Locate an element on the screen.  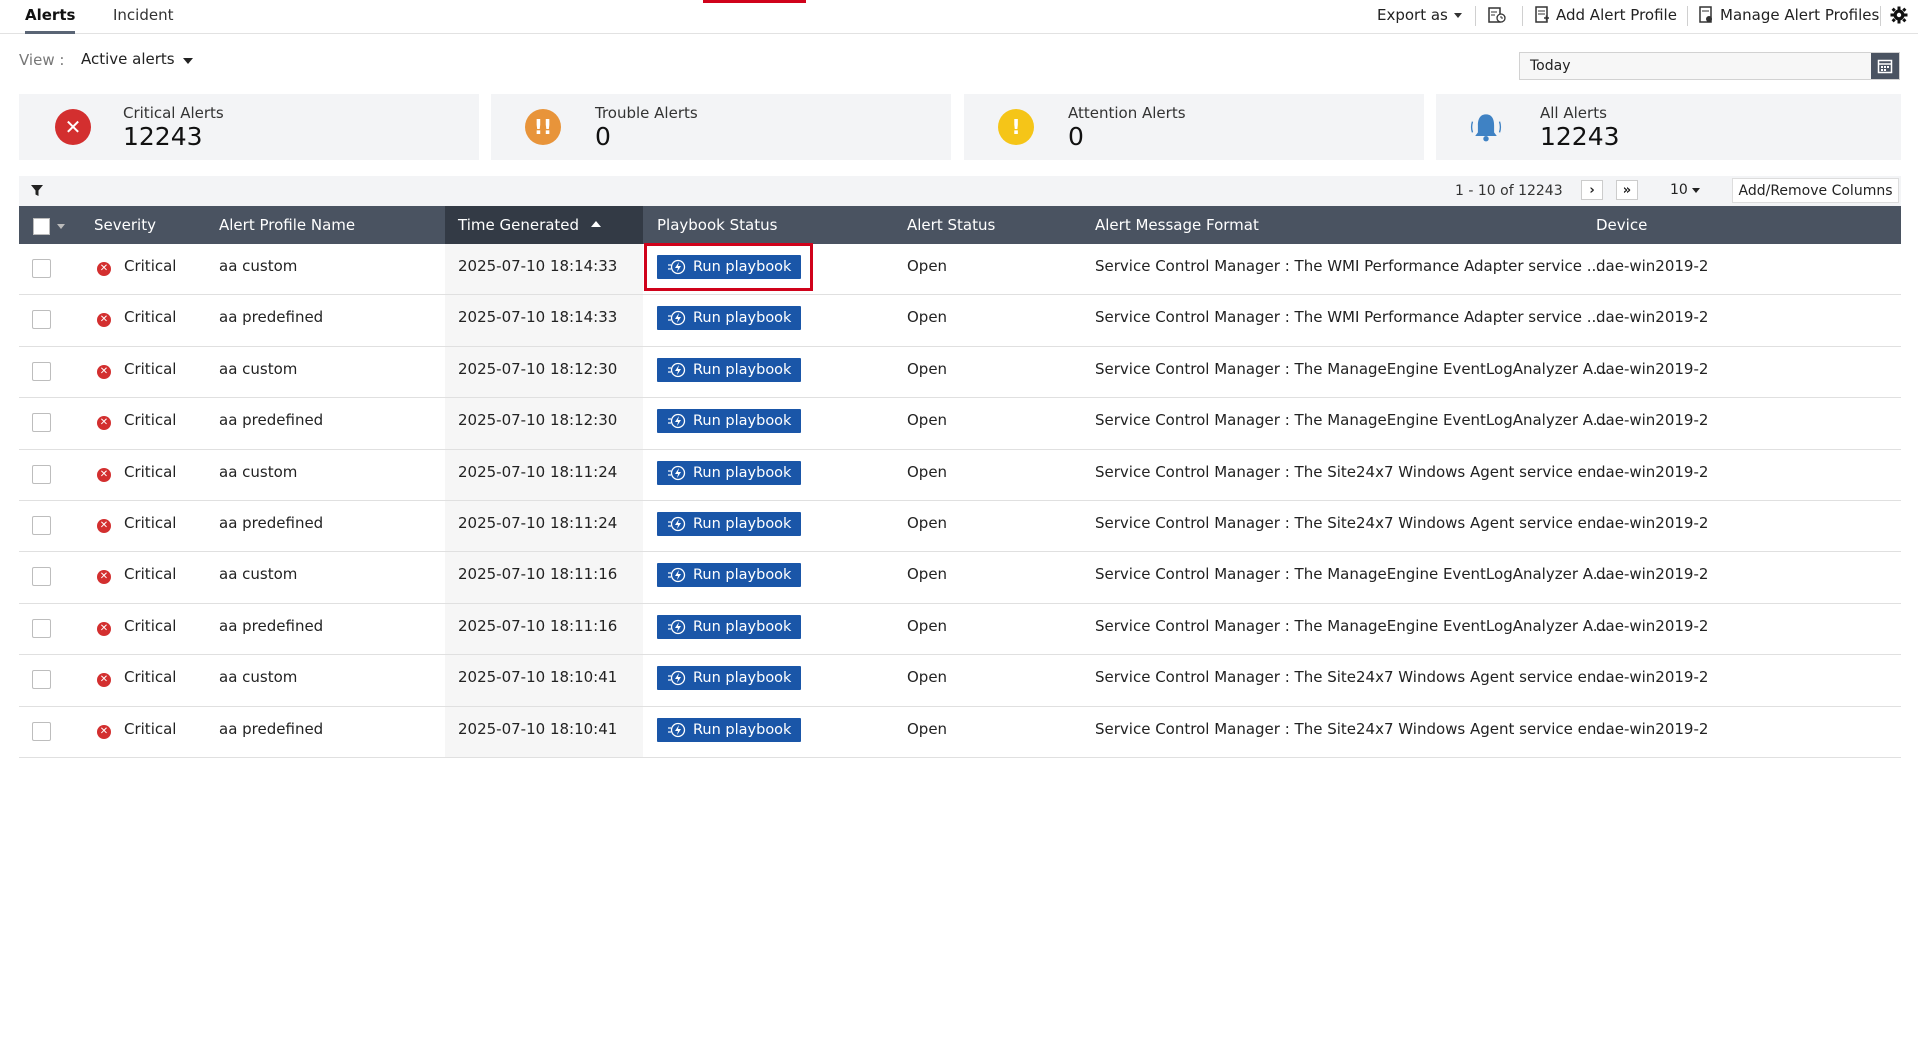
export-button: Export as is located at coordinates (1419, 15).